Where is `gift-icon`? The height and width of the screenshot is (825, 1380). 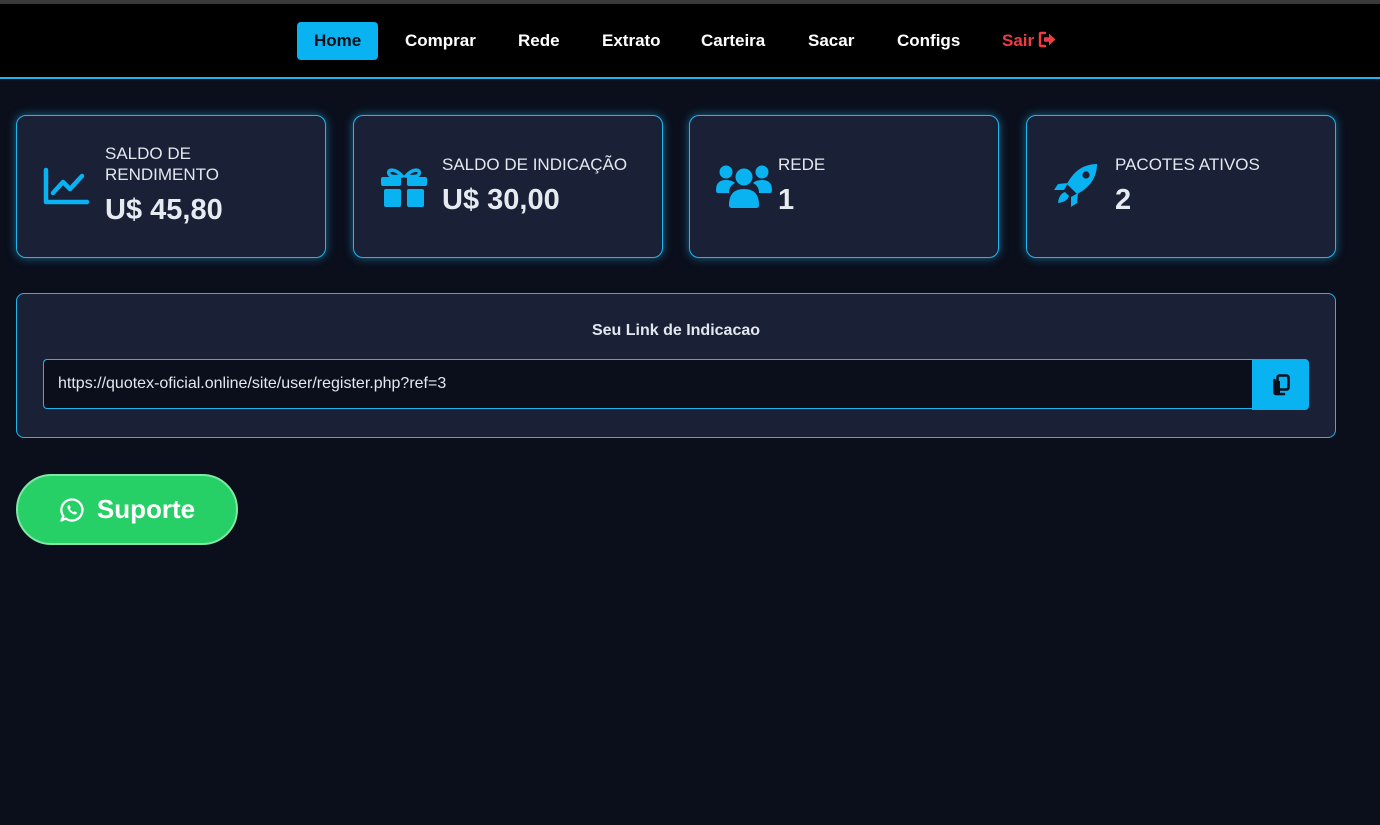 gift-icon is located at coordinates (404, 187).